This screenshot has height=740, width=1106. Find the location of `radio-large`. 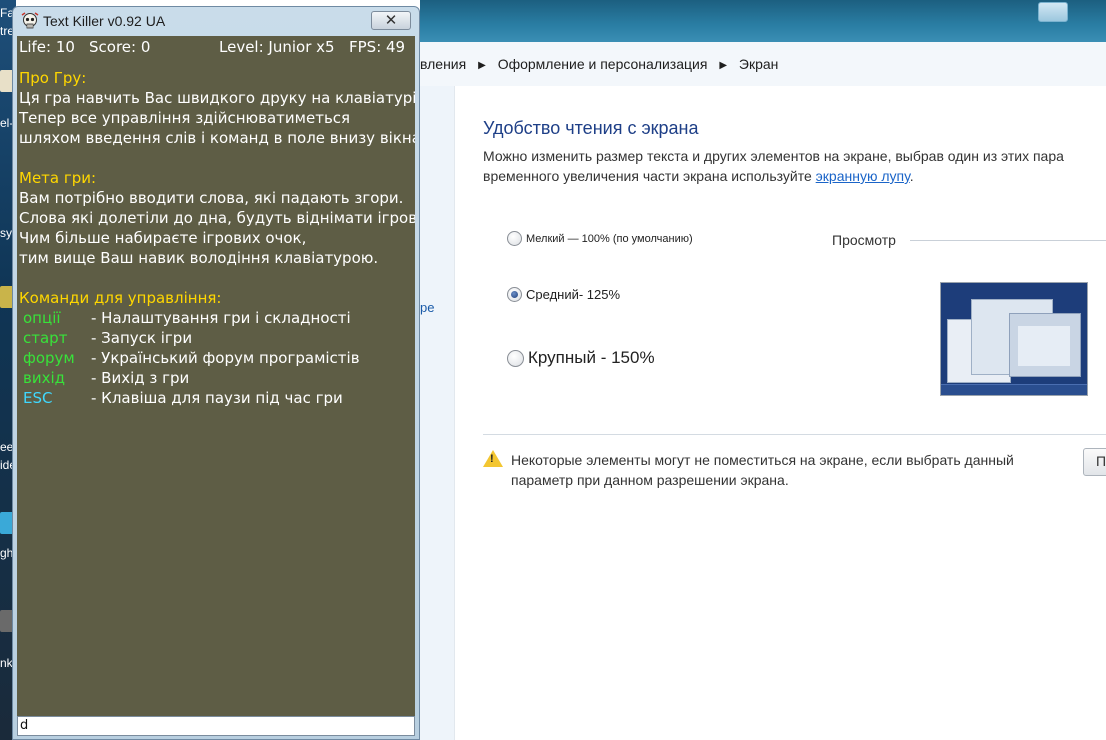

radio-large is located at coordinates (515, 358).